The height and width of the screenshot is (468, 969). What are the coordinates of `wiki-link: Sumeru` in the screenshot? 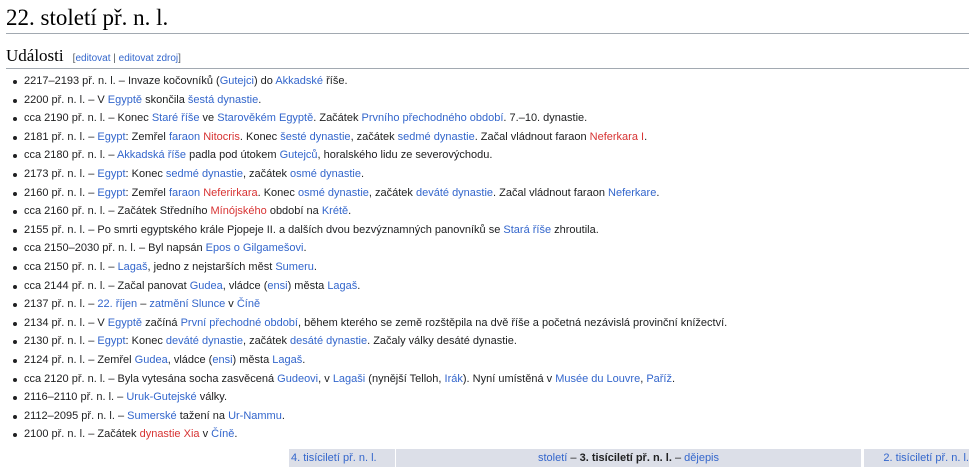 It's located at (294, 267).